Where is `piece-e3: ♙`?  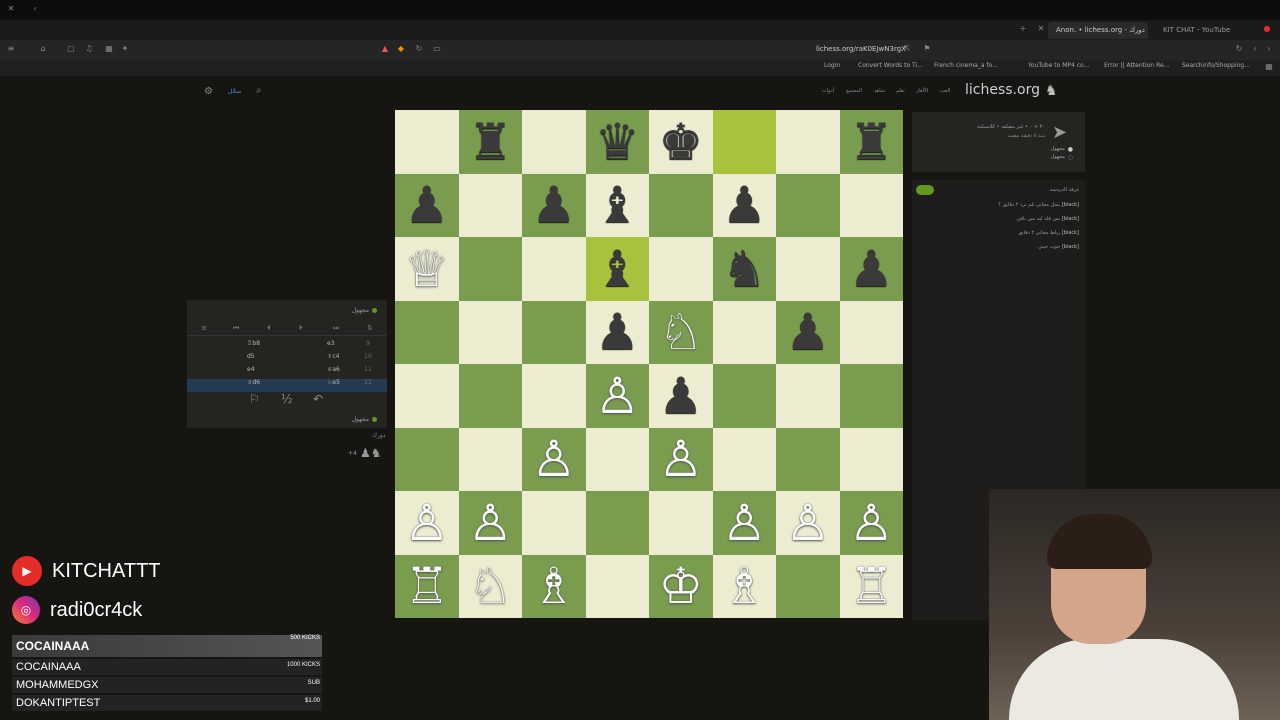 piece-e3: ♙ is located at coordinates (680, 459).